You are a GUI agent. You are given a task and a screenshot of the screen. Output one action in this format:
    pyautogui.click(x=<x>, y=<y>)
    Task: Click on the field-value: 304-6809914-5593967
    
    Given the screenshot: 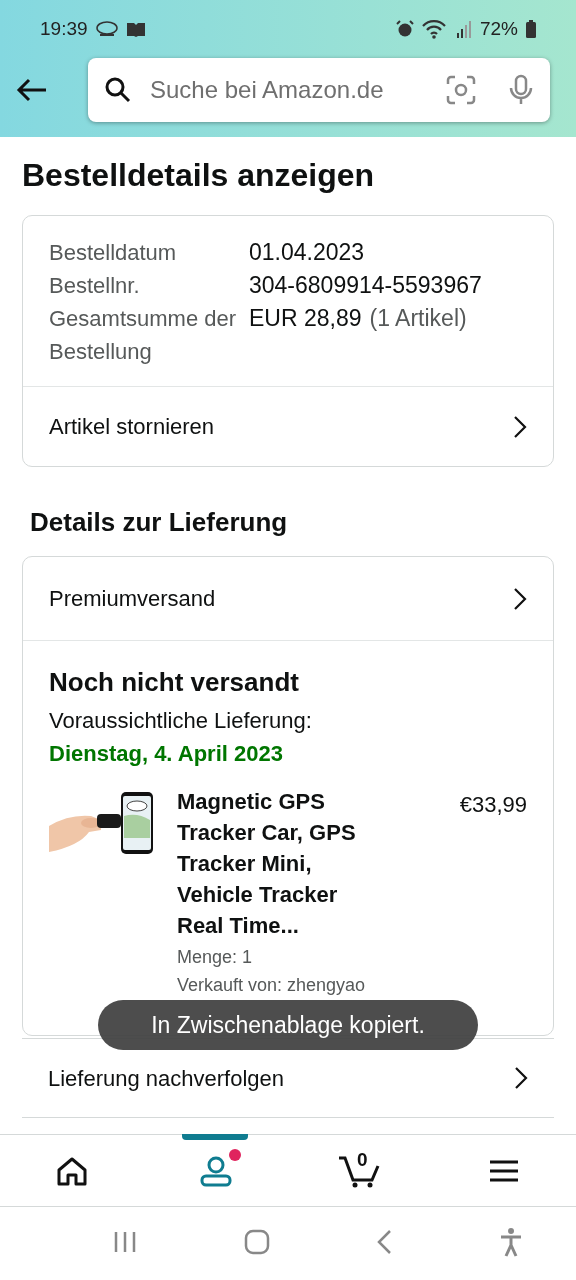 What is the action you would take?
    pyautogui.click(x=365, y=285)
    